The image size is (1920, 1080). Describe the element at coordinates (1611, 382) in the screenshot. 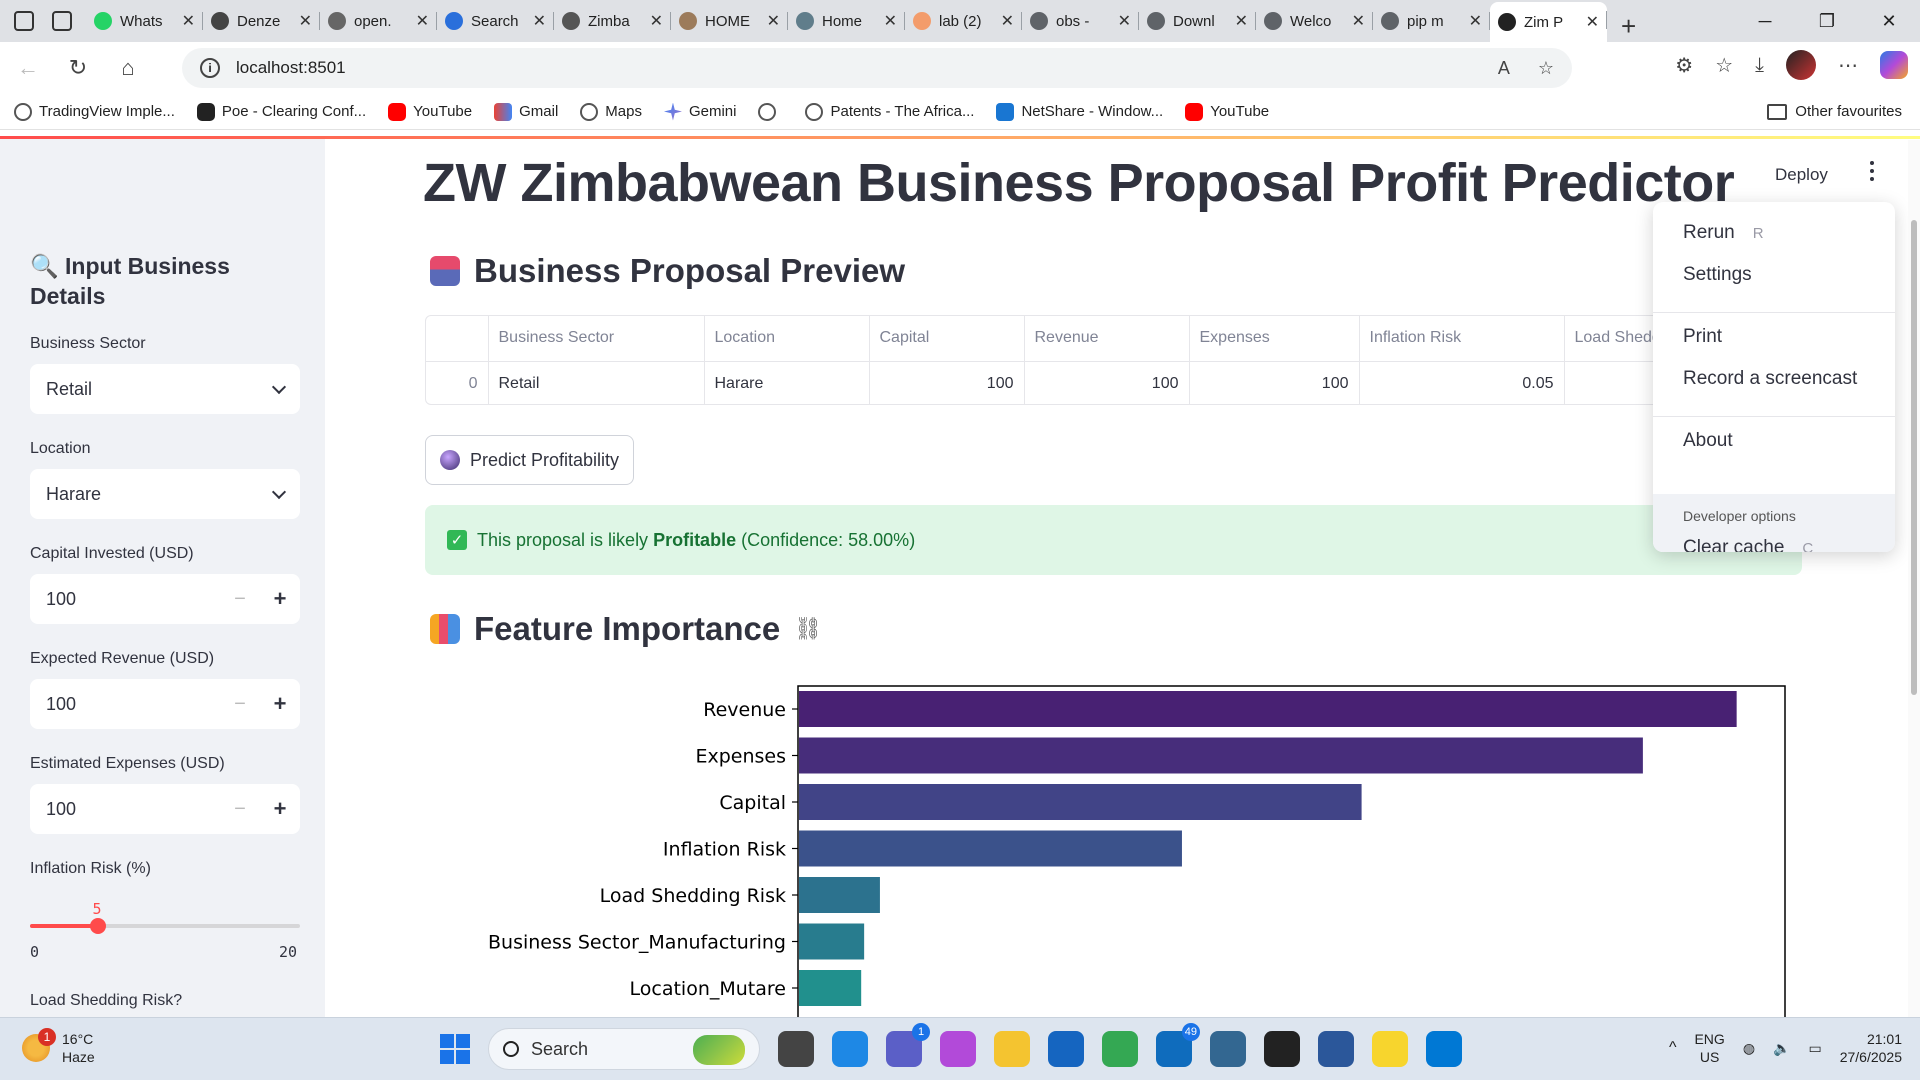

I see `table-cell` at that location.